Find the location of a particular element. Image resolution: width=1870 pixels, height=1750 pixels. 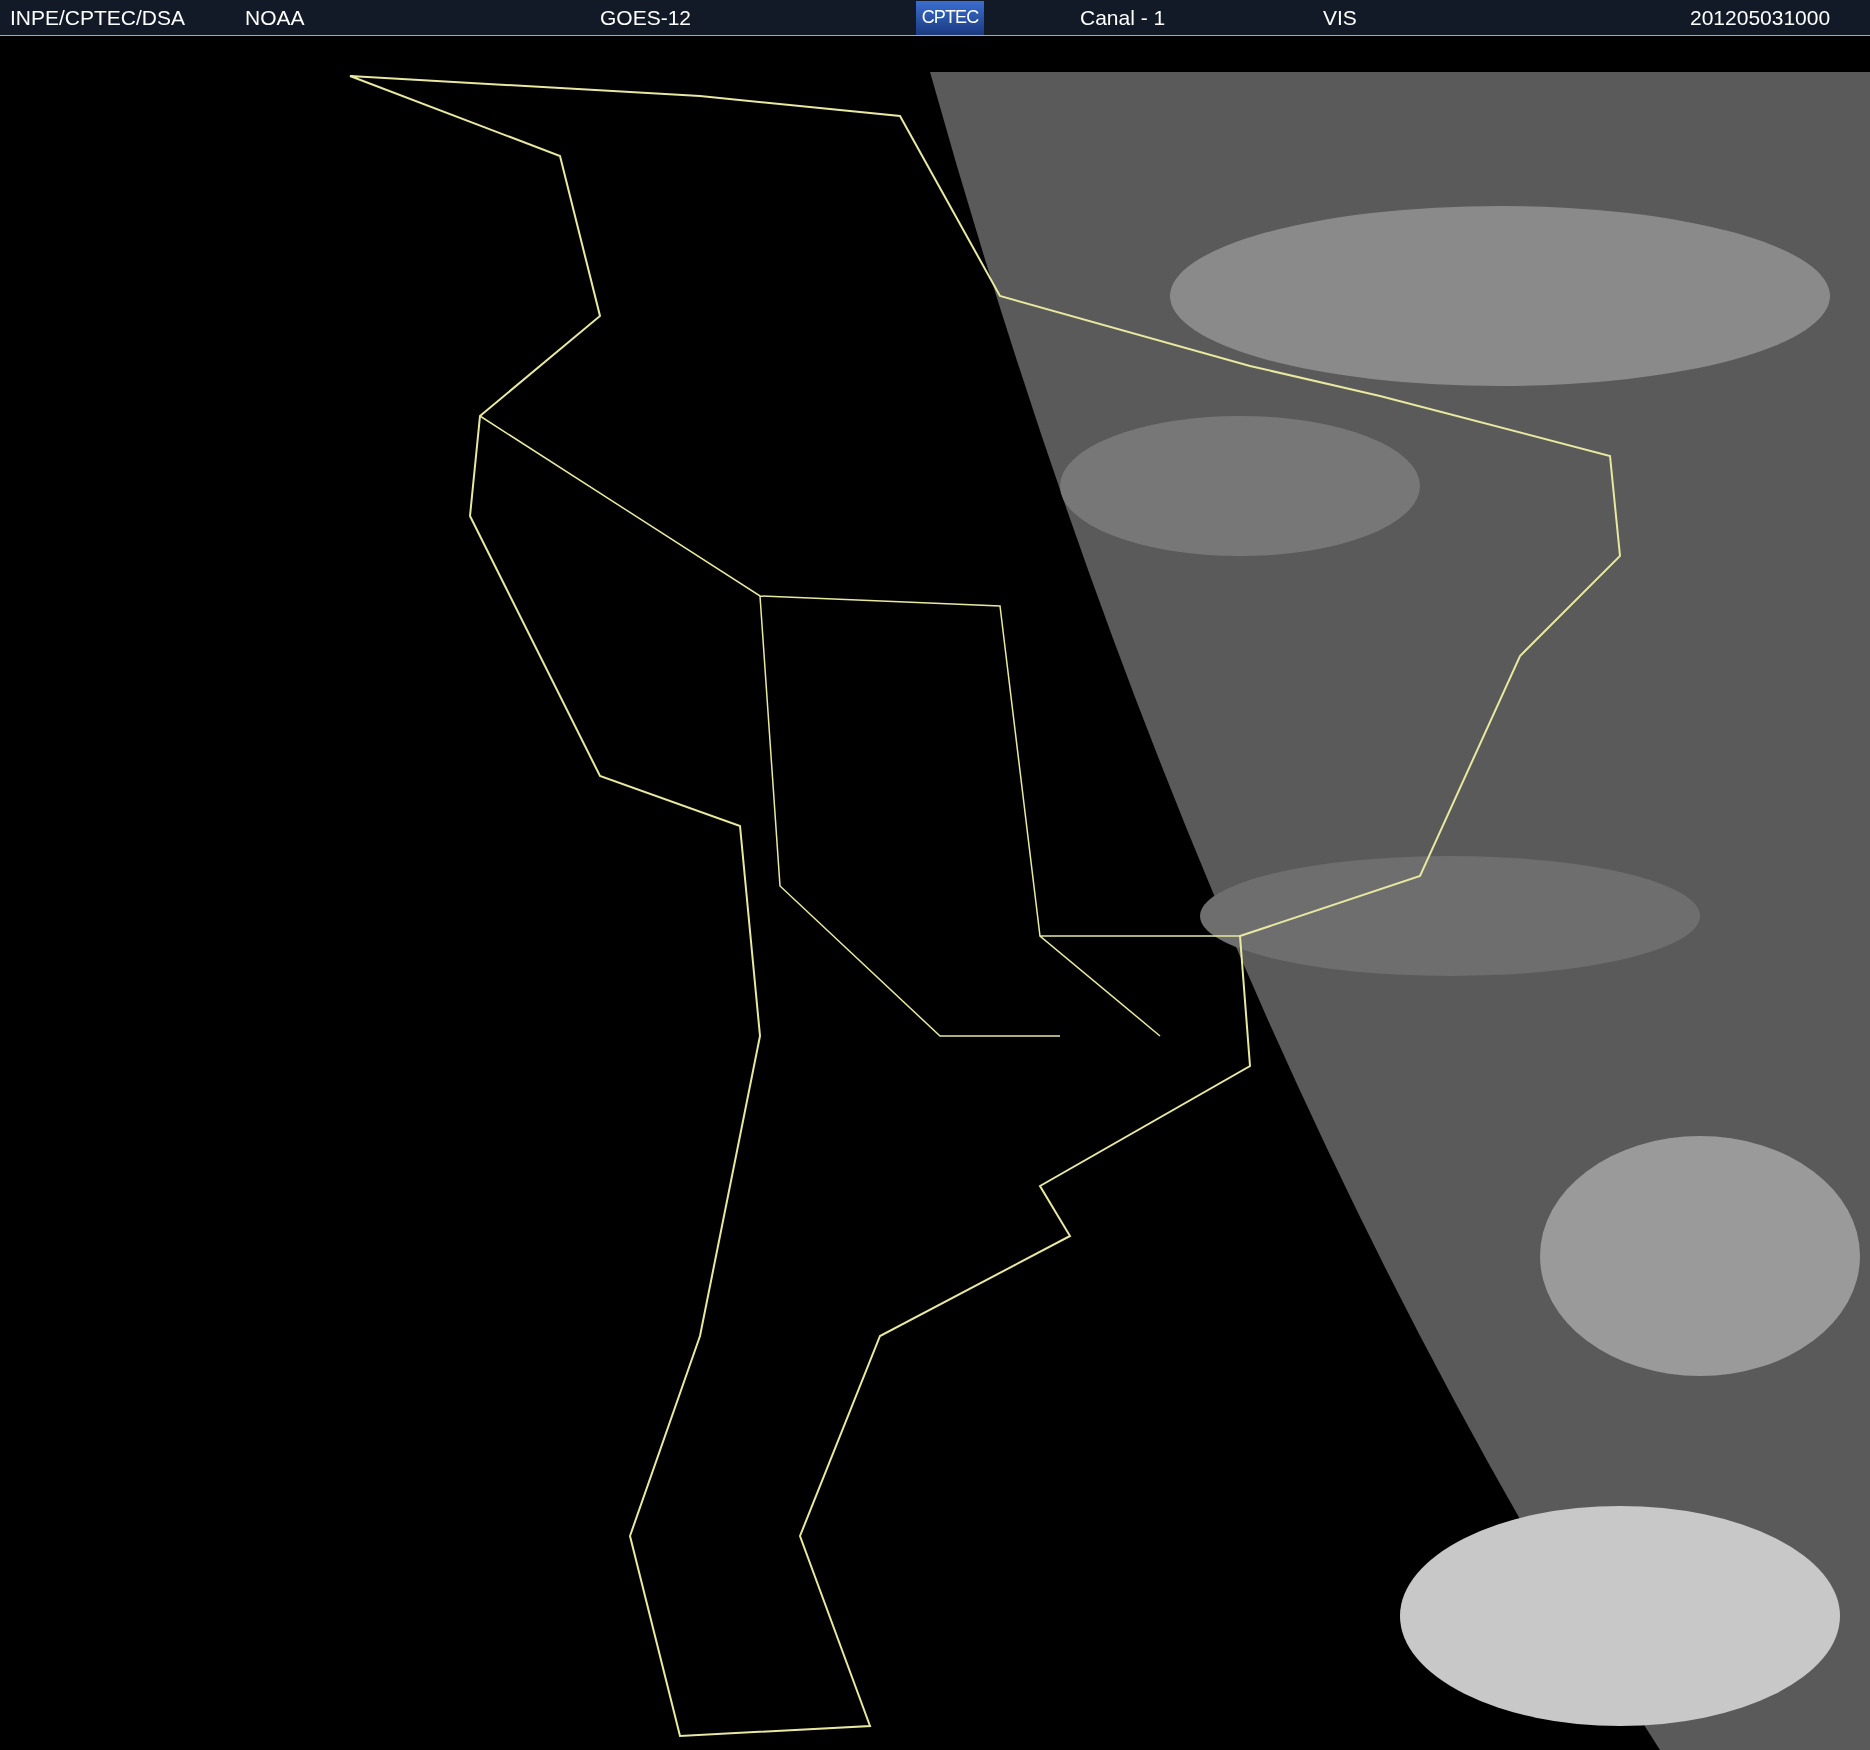

logo: CPTEC is located at coordinates (950, 17).